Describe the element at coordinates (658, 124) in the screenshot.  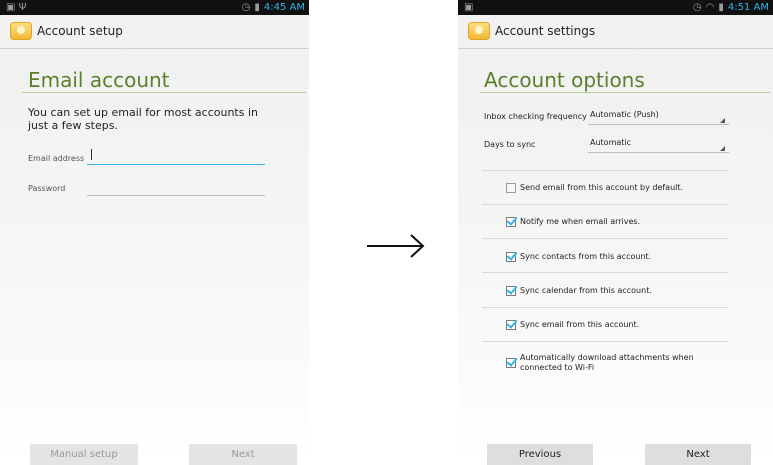
I see `inbox-frequency-underline` at that location.